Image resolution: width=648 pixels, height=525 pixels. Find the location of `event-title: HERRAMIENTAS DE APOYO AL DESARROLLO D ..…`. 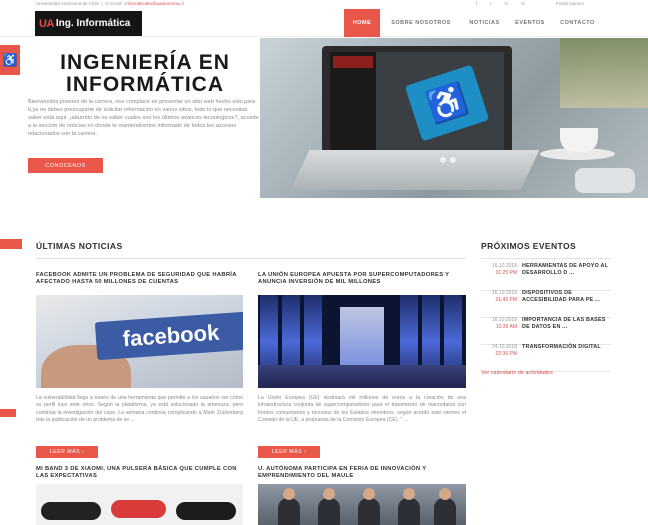

event-title: HERRAMIENTAS DE APOYO AL DESARROLLO D ..… is located at coordinates (568, 270).